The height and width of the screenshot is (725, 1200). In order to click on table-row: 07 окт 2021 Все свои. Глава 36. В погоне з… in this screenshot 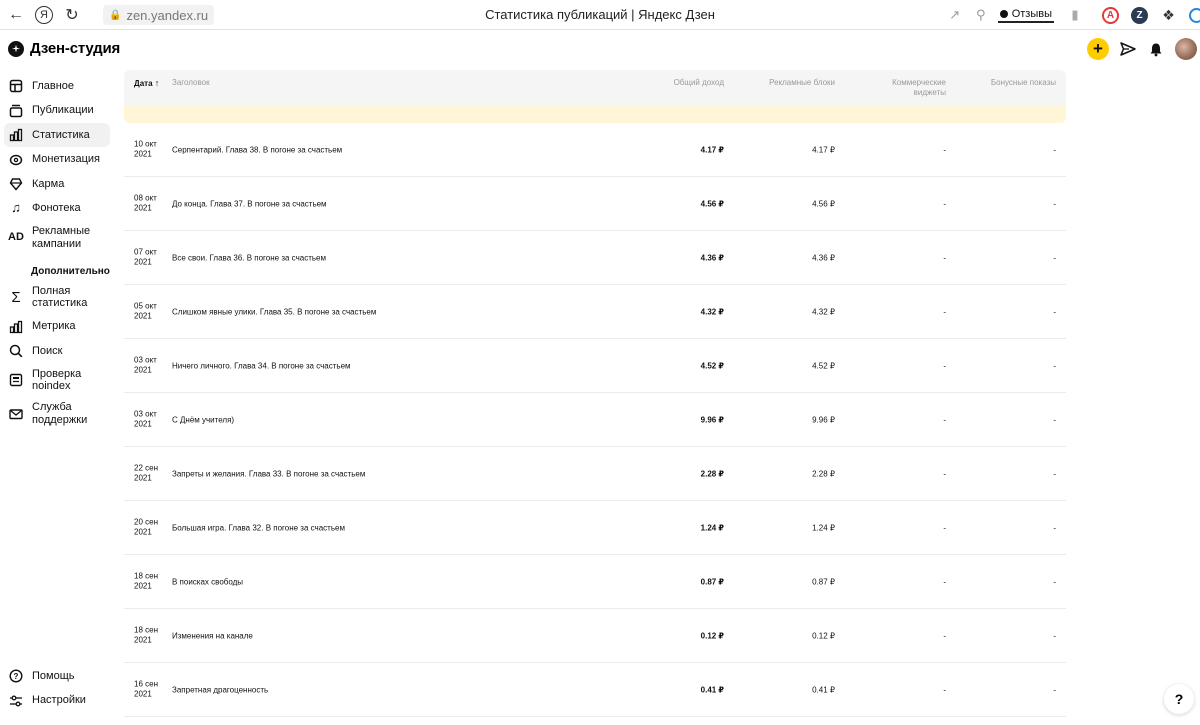, I will do `click(595, 258)`.